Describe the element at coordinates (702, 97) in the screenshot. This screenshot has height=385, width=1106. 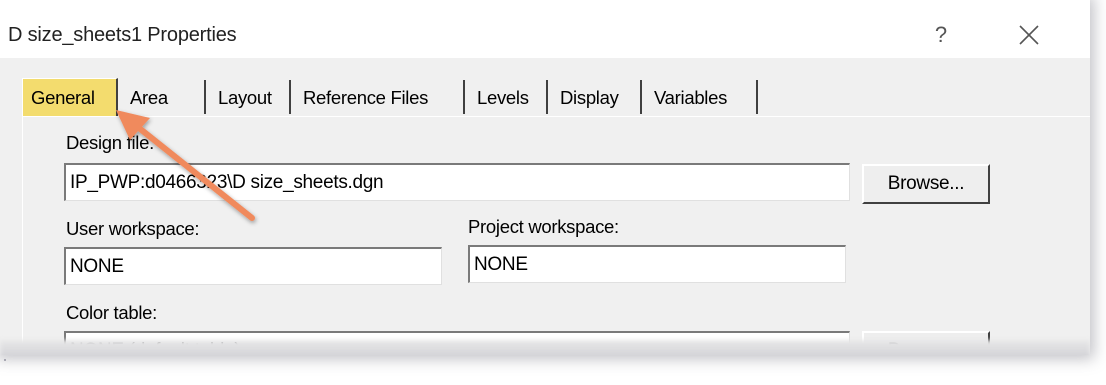
I see `tab-variables: Variables` at that location.